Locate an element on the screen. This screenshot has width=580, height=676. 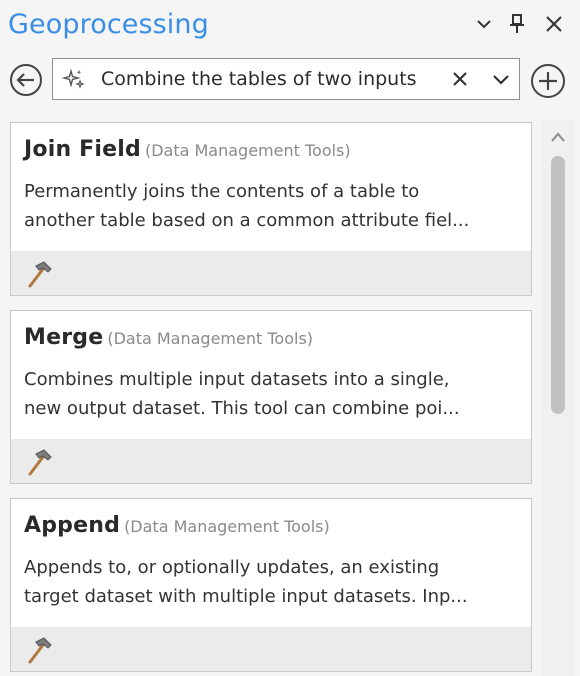
tool-name: Merge is located at coordinates (63, 337).